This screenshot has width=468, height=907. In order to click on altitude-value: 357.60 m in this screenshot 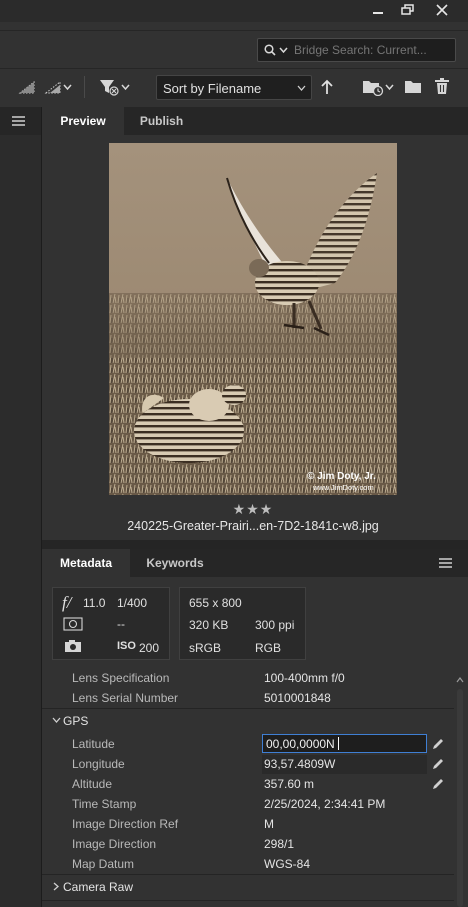, I will do `click(289, 784)`.